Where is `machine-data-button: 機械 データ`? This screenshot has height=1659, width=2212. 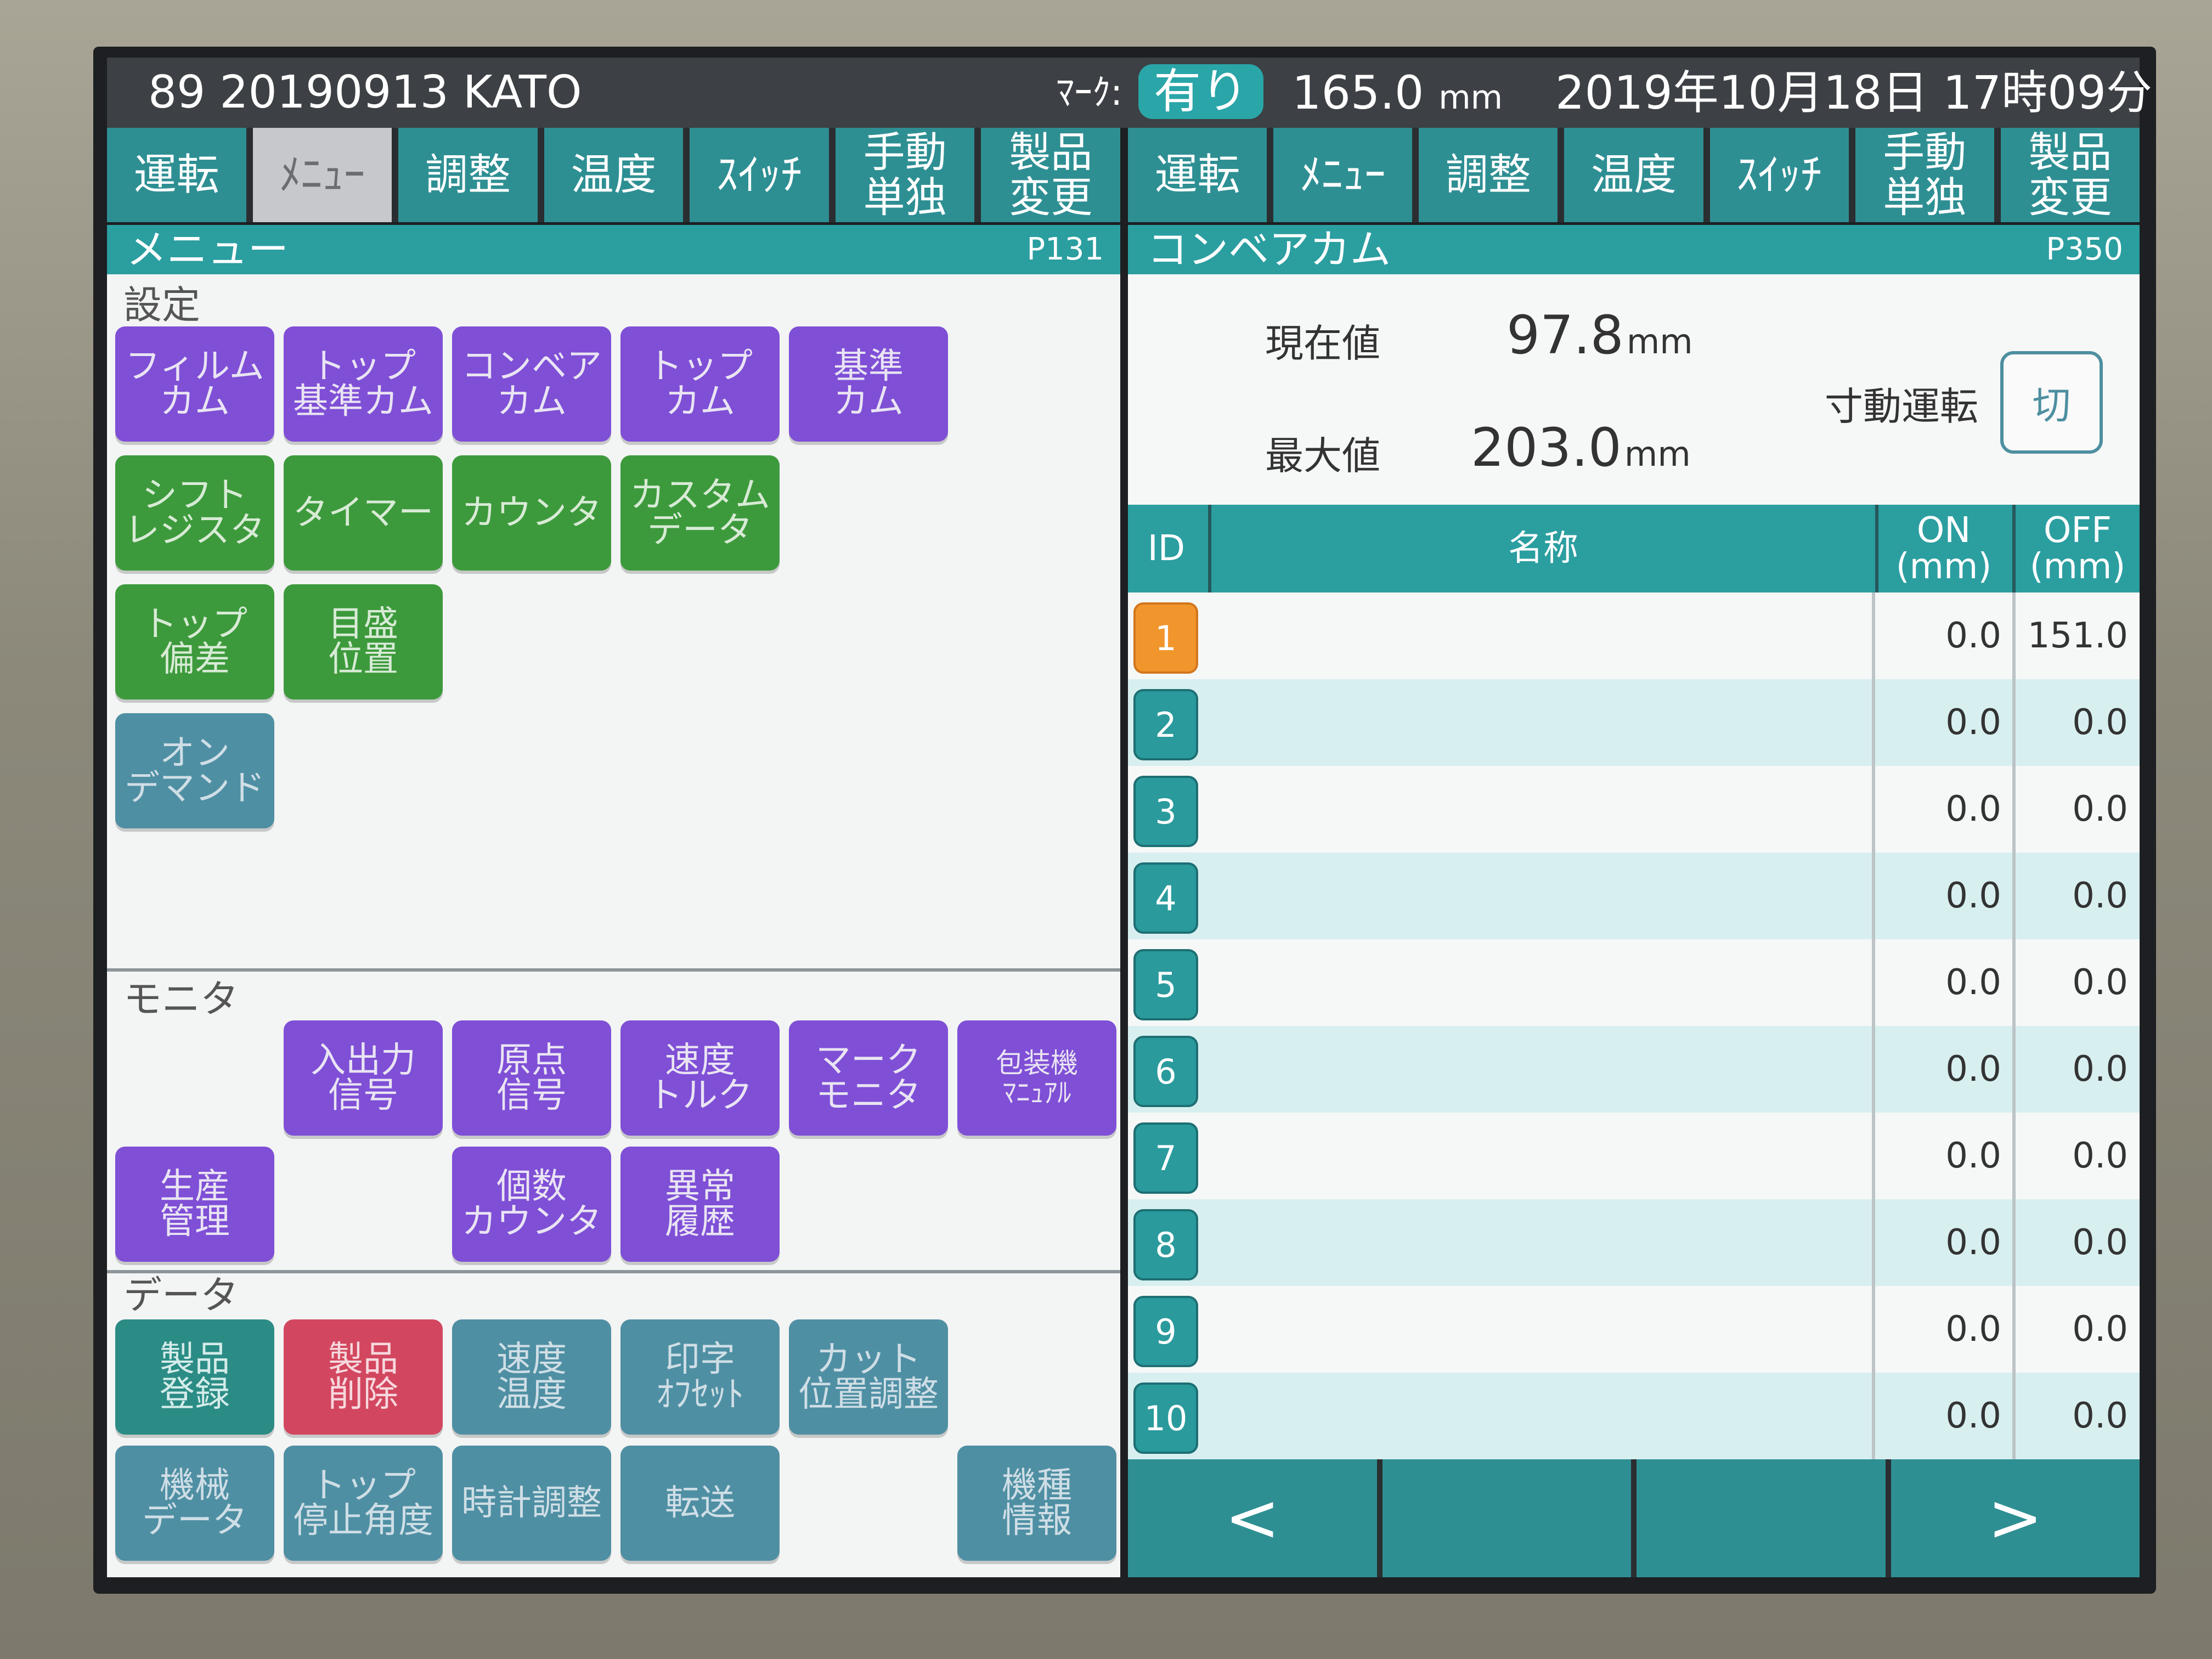 machine-data-button: 機械 データ is located at coordinates (195, 1503).